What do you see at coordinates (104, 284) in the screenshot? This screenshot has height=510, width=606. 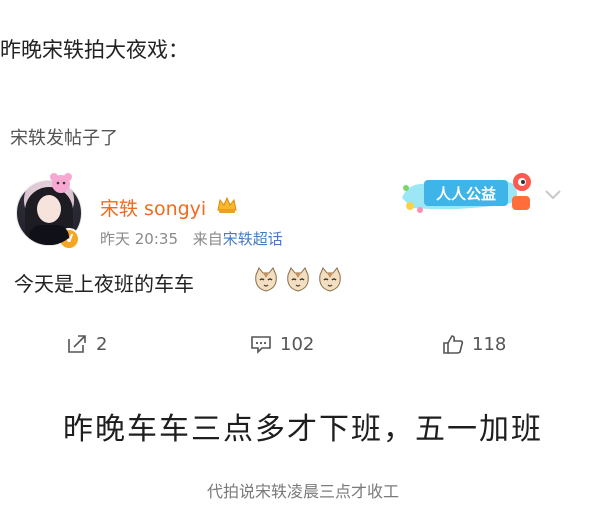 I see `post-text: 今天是上夜班的车车` at bounding box center [104, 284].